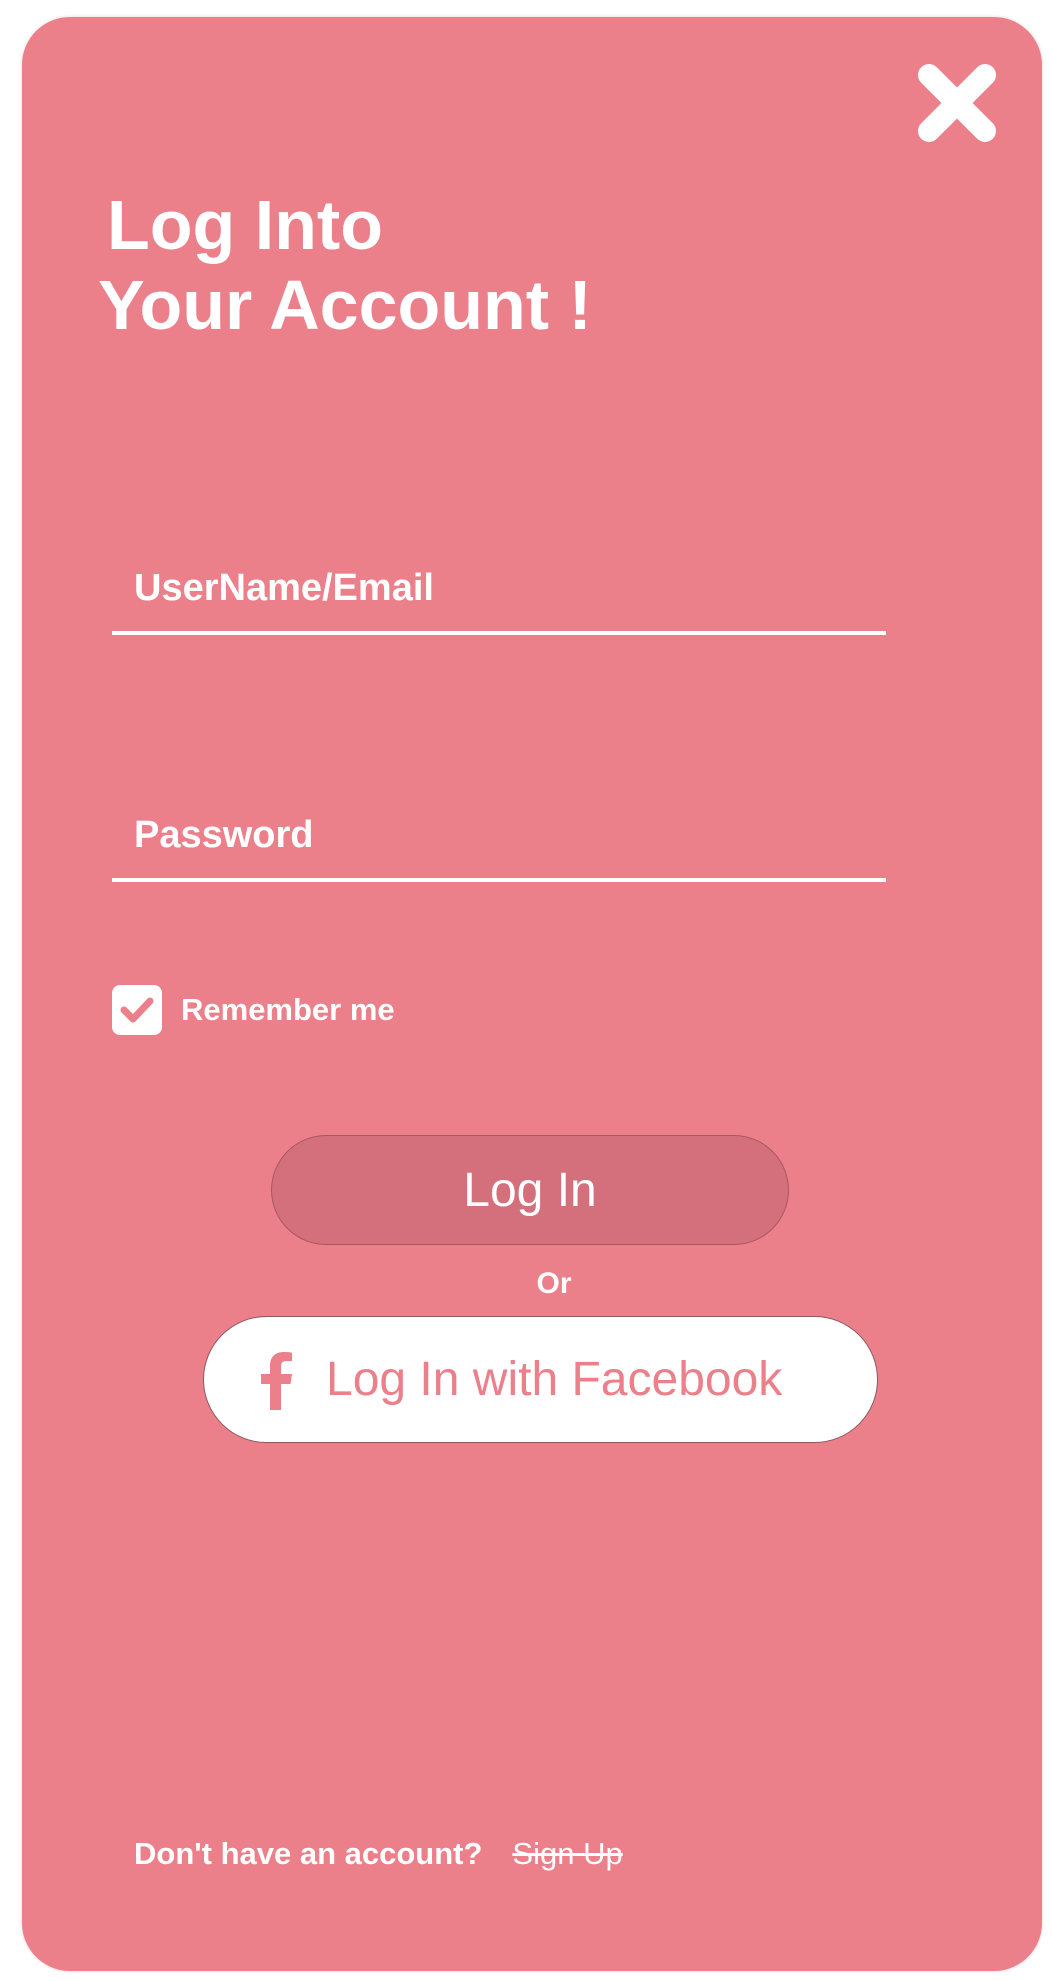 This screenshot has height=1981, width=1052. I want to click on username-field, so click(499, 594).